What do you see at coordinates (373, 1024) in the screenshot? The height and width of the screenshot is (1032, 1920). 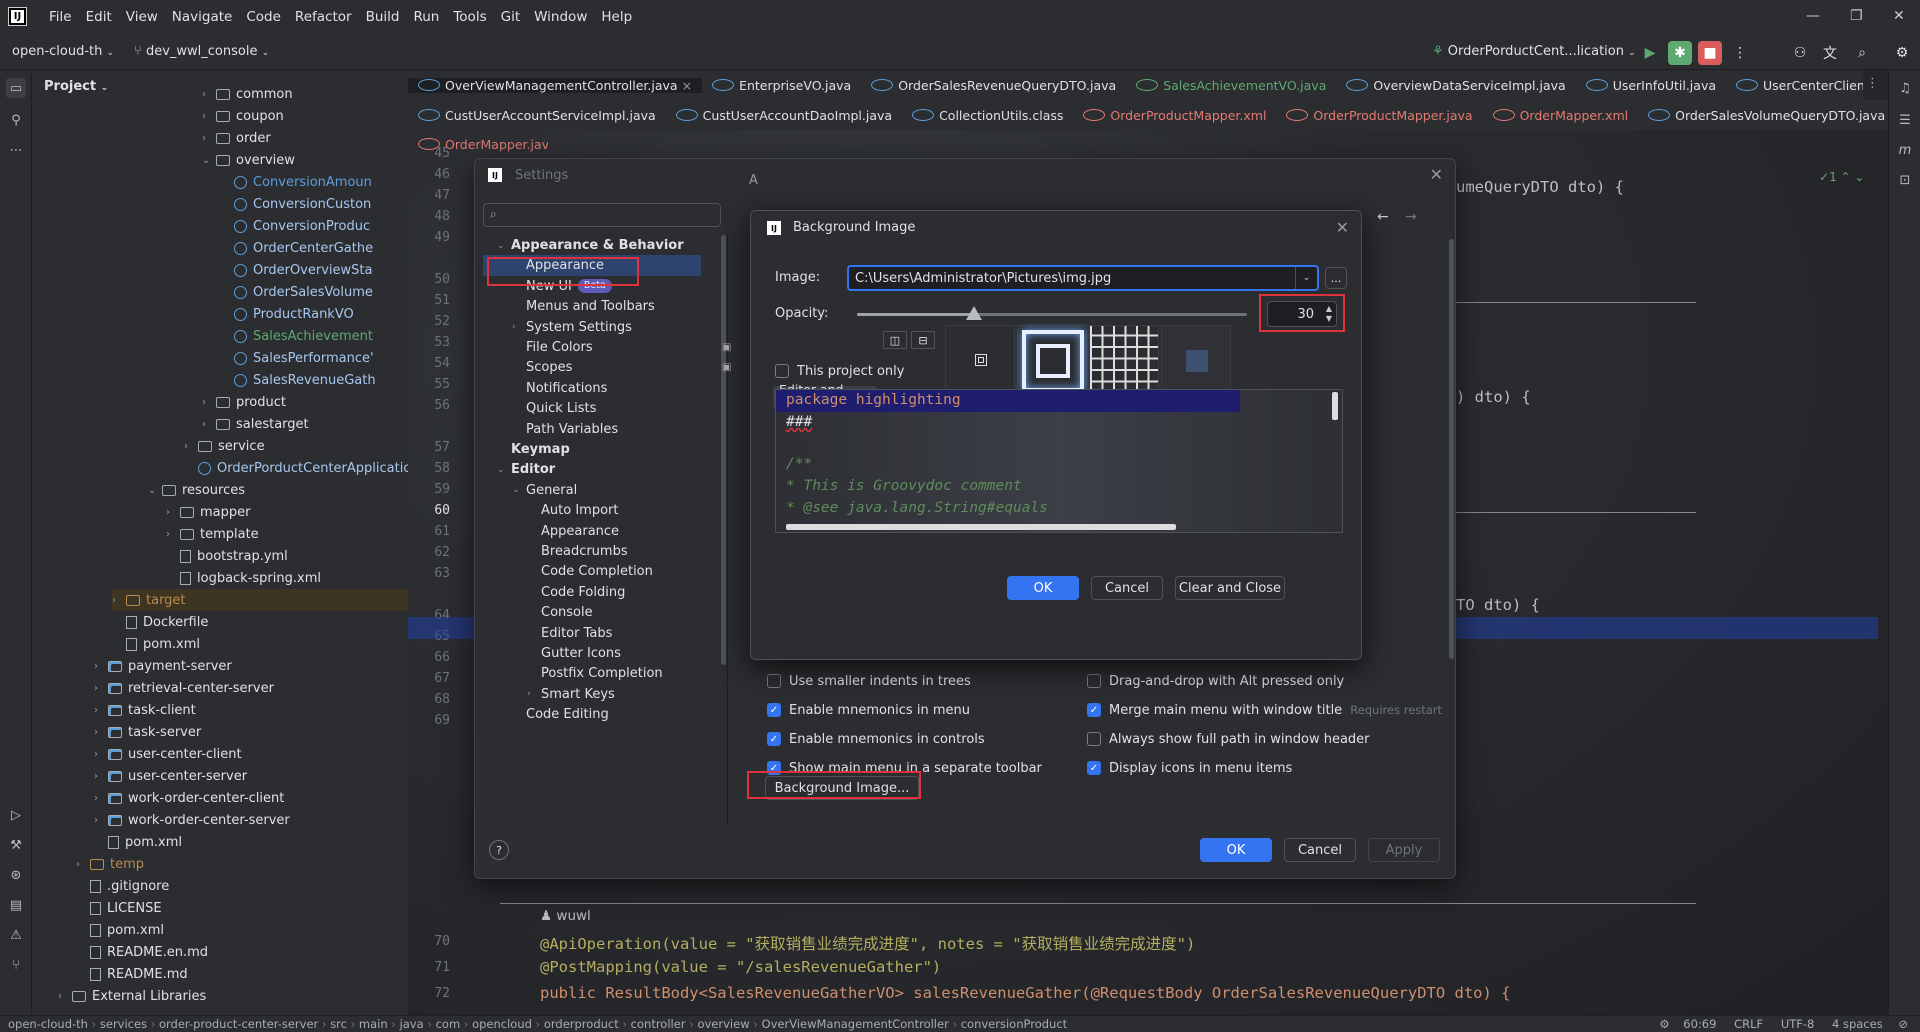 I see `breadcrumb-item: main` at bounding box center [373, 1024].